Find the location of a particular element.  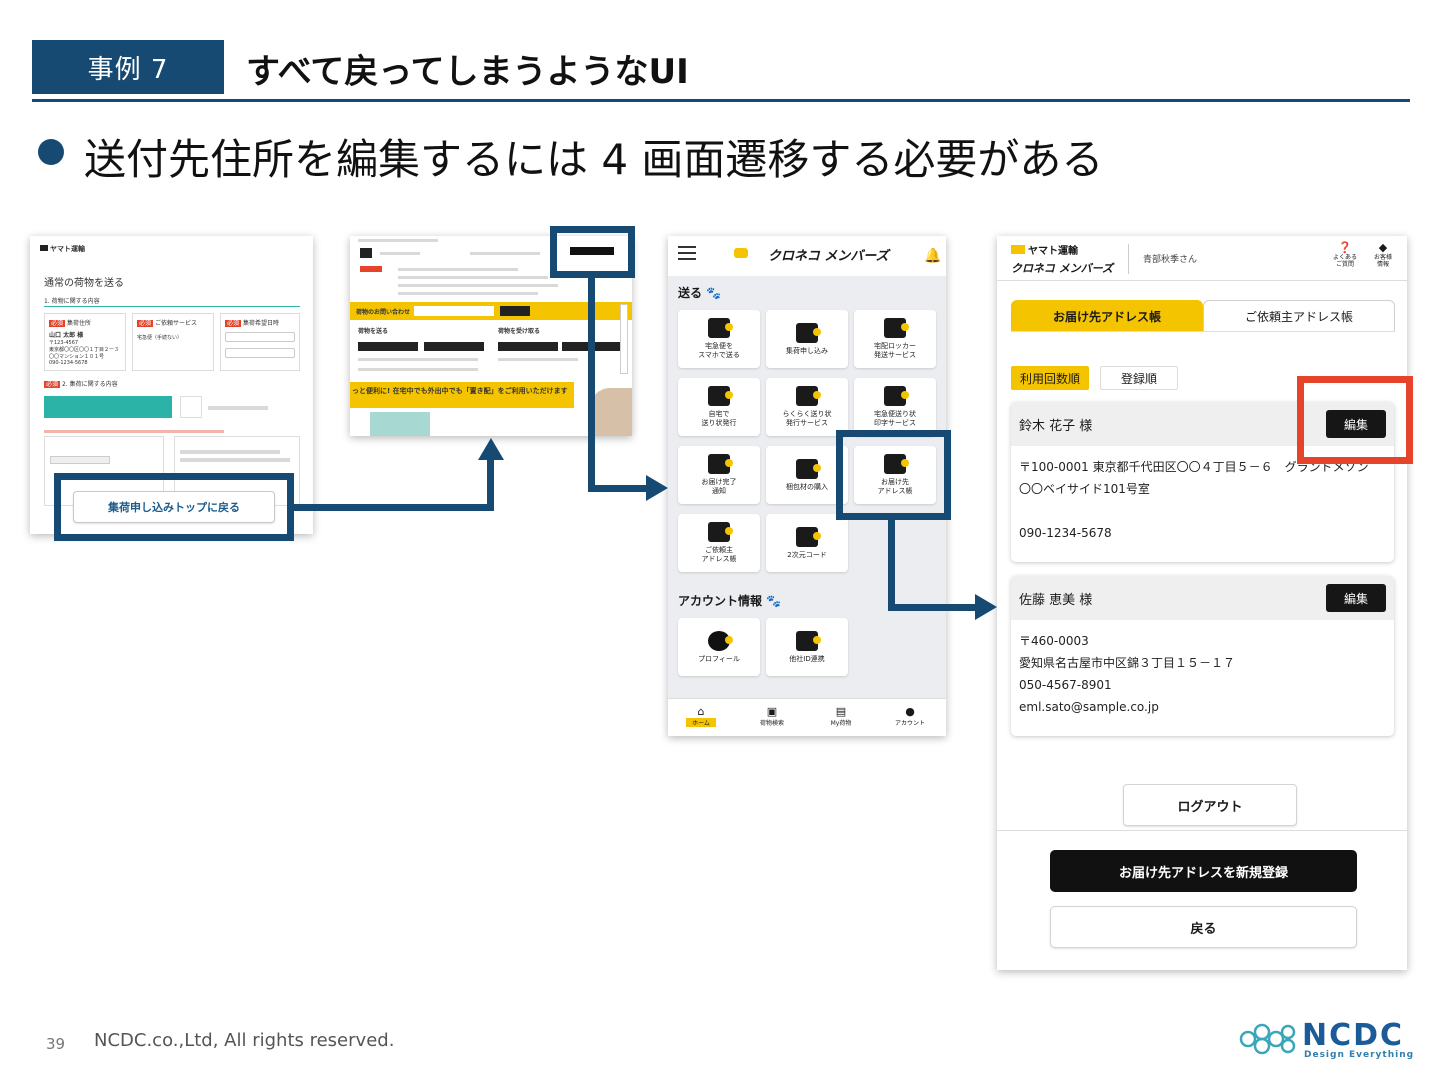

ncdc-logo-text: NCDC is located at coordinates (1353, 1035).